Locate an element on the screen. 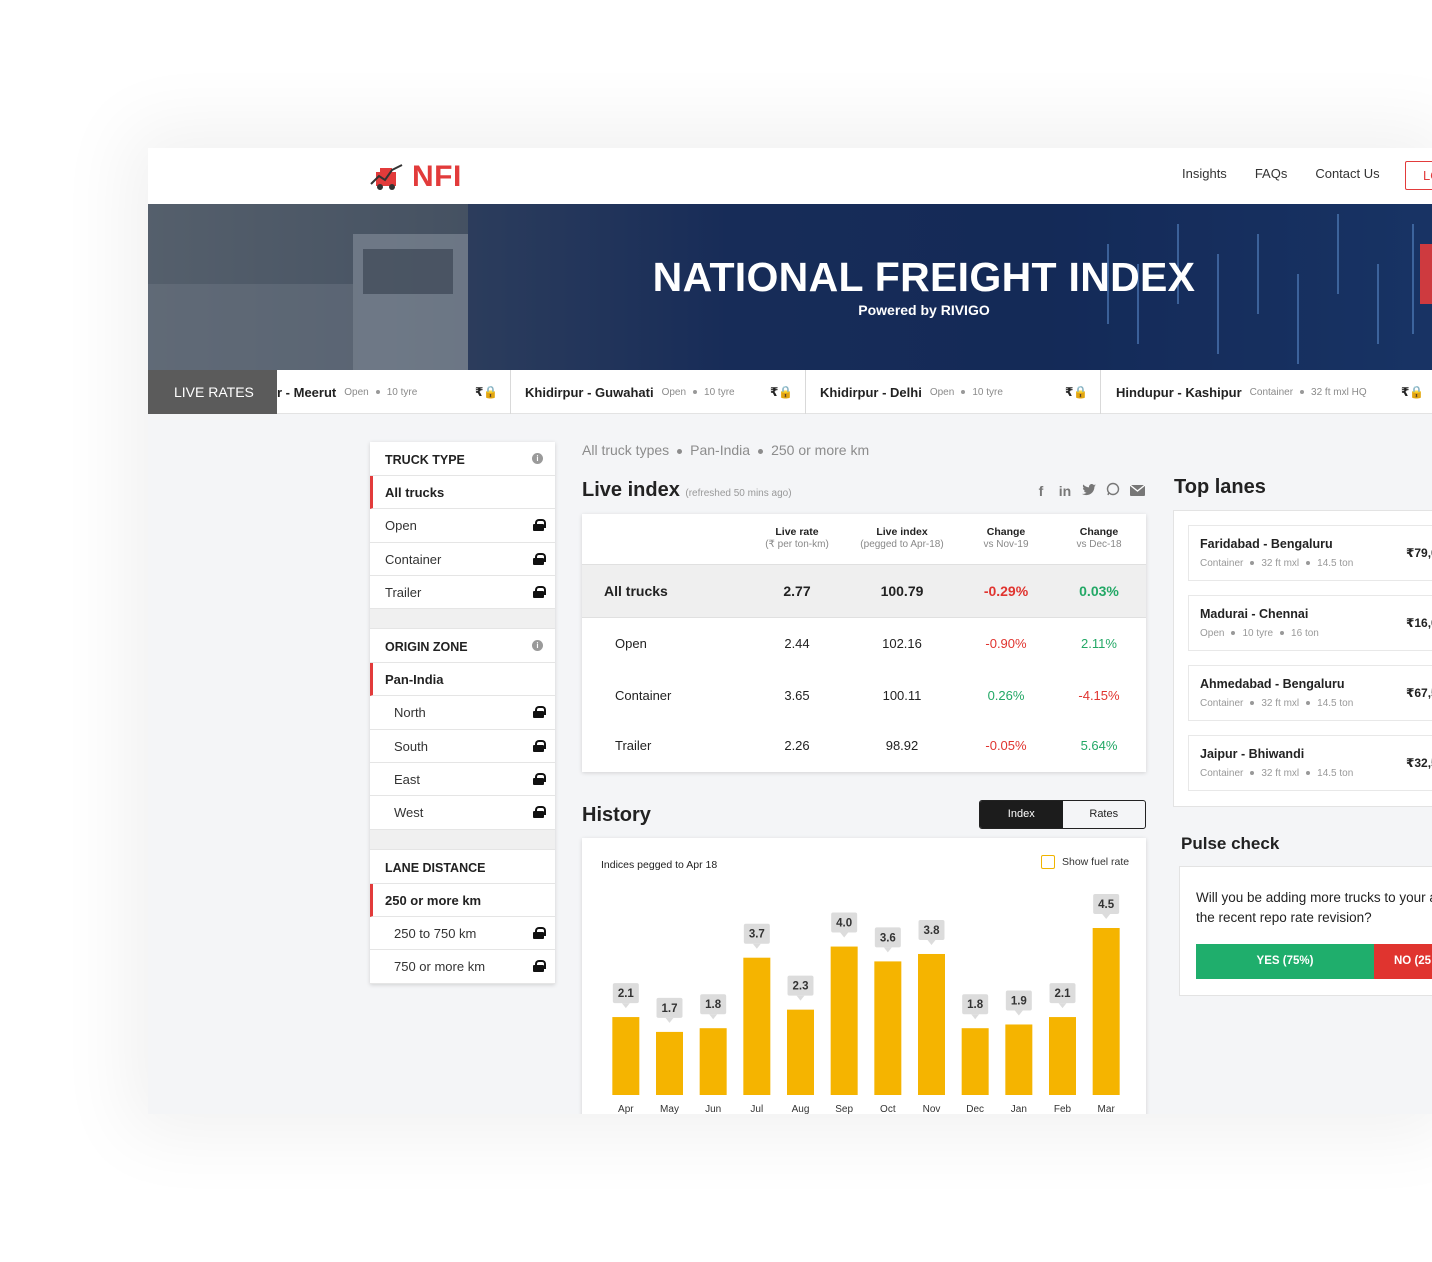  row-change-dec: 5.64% is located at coordinates (1099, 745).